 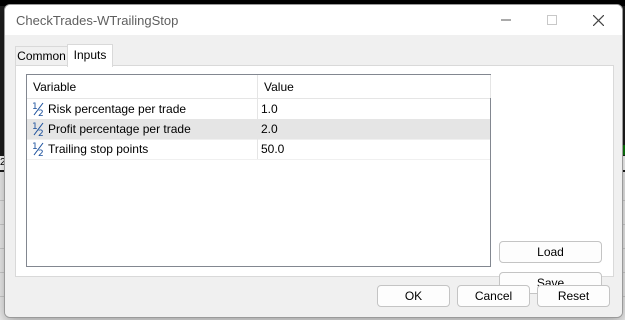 What do you see at coordinates (413, 296) in the screenshot?
I see `ok-button: OK` at bounding box center [413, 296].